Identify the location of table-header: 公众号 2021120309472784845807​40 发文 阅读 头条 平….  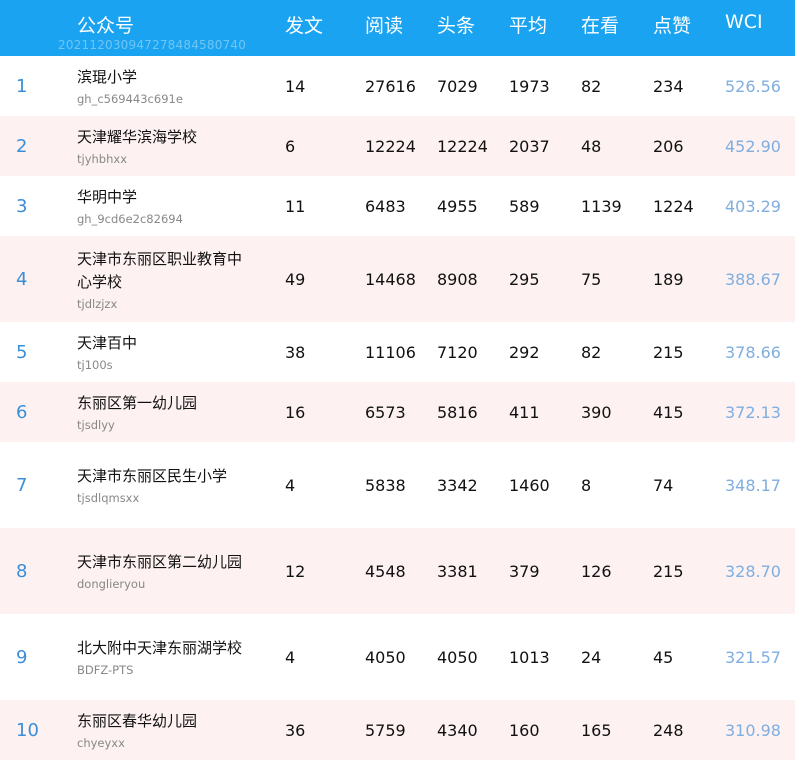
(397, 28).